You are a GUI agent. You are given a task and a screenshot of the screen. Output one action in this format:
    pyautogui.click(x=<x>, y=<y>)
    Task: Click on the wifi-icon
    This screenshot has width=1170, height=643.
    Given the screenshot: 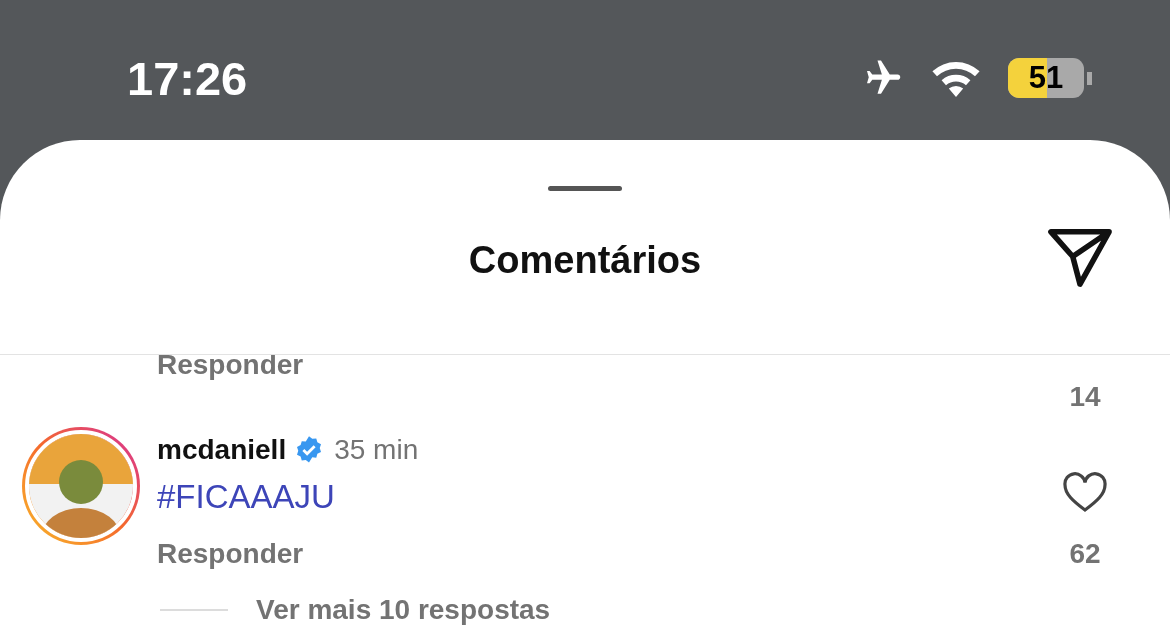 What is the action you would take?
    pyautogui.click(x=956, y=78)
    